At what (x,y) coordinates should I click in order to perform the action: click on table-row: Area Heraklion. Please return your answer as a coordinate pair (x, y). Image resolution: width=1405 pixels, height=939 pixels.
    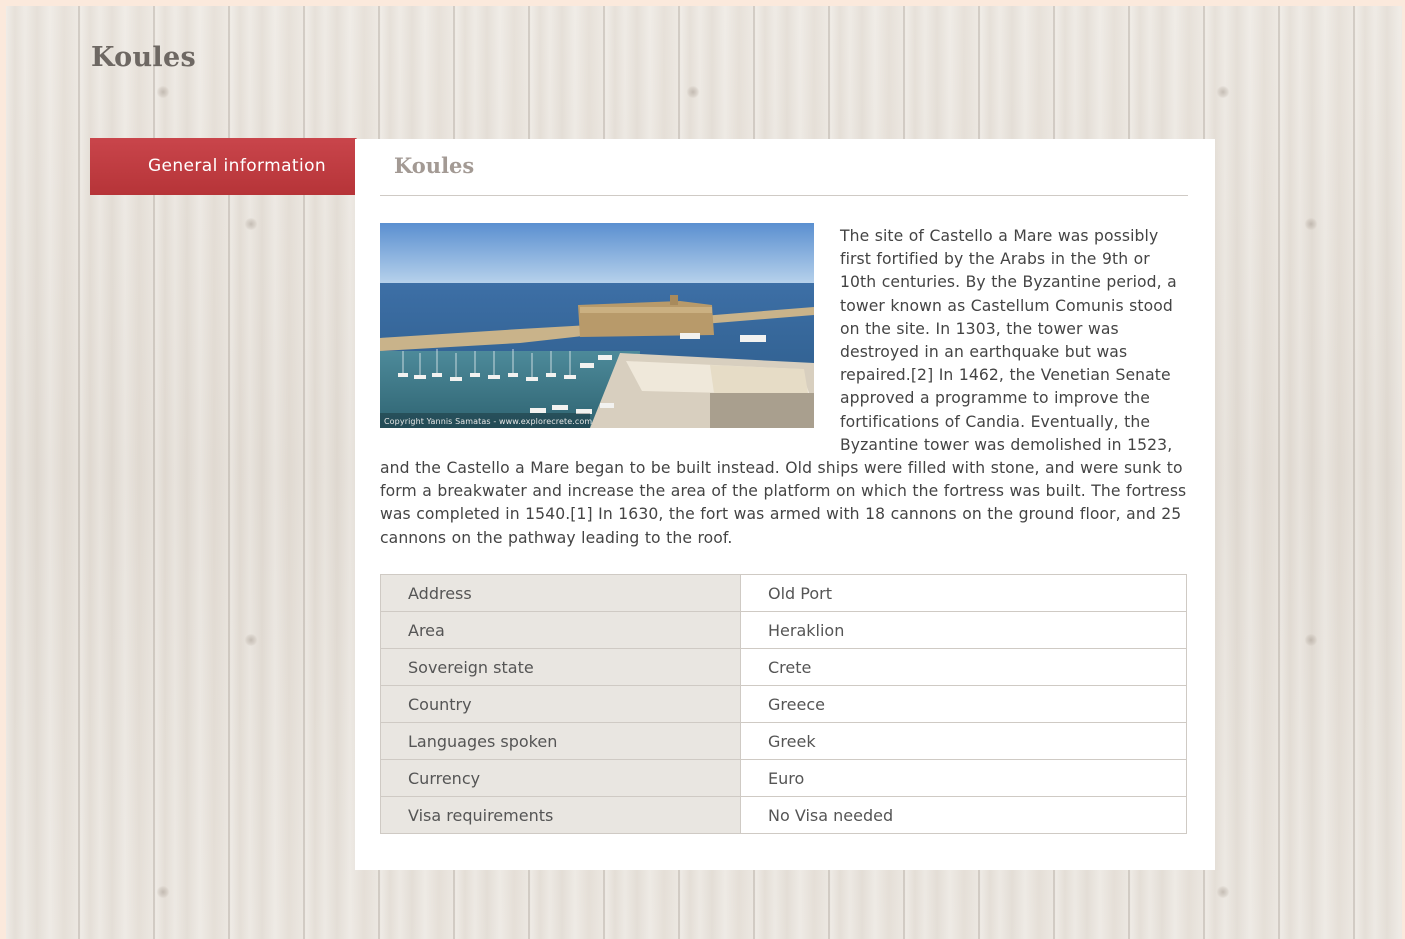
    Looking at the image, I should click on (783, 630).